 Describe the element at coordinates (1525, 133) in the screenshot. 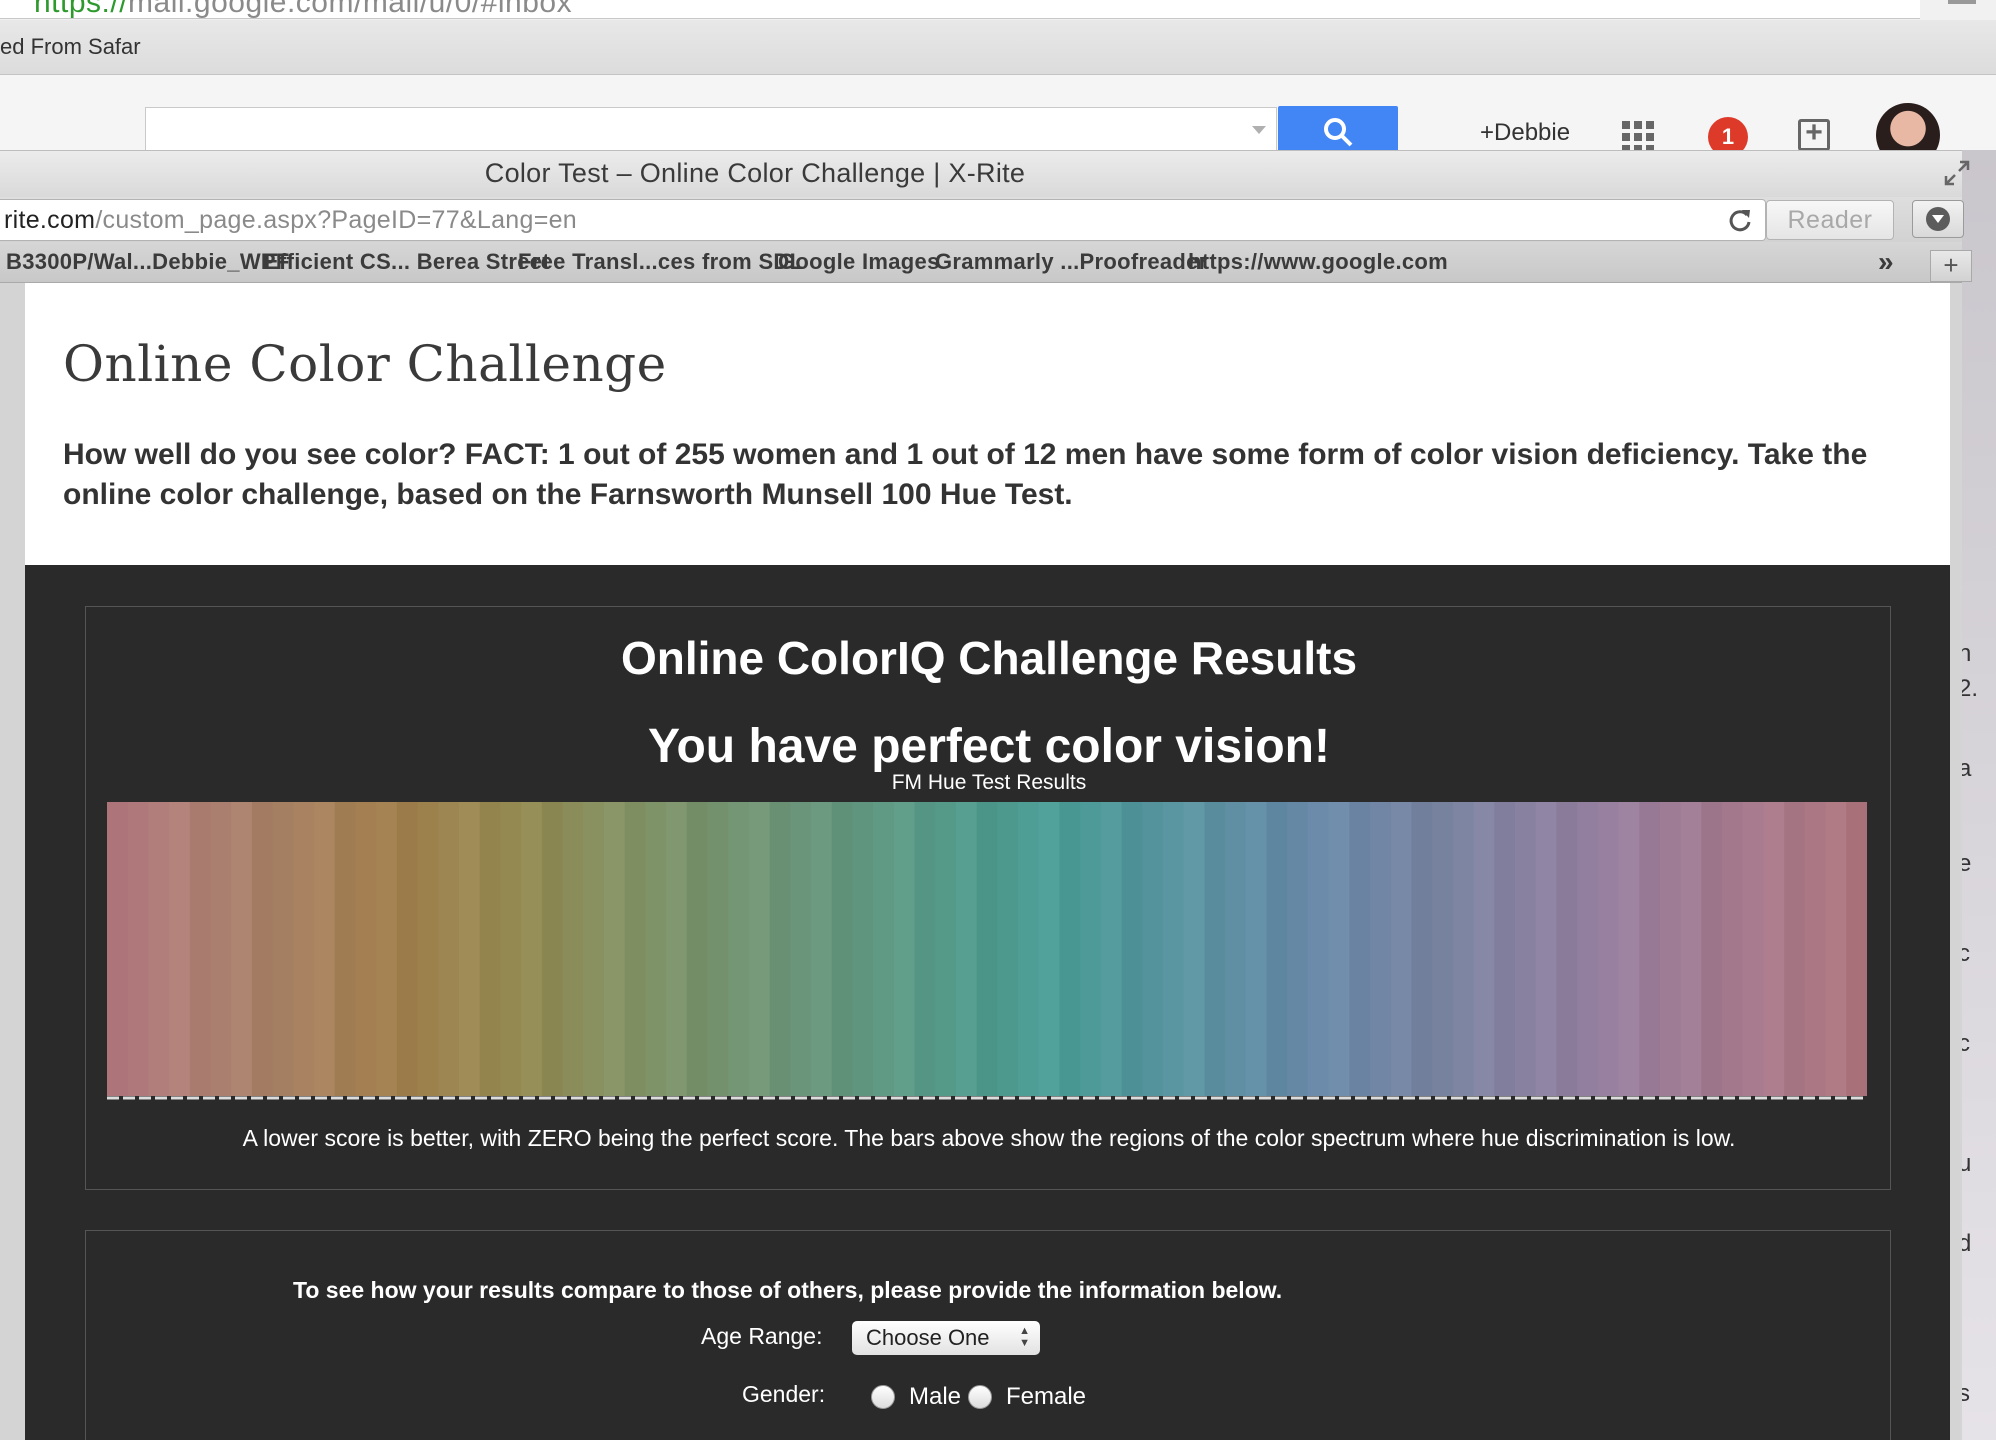

I see `gmail-user-name: +Debbie` at that location.